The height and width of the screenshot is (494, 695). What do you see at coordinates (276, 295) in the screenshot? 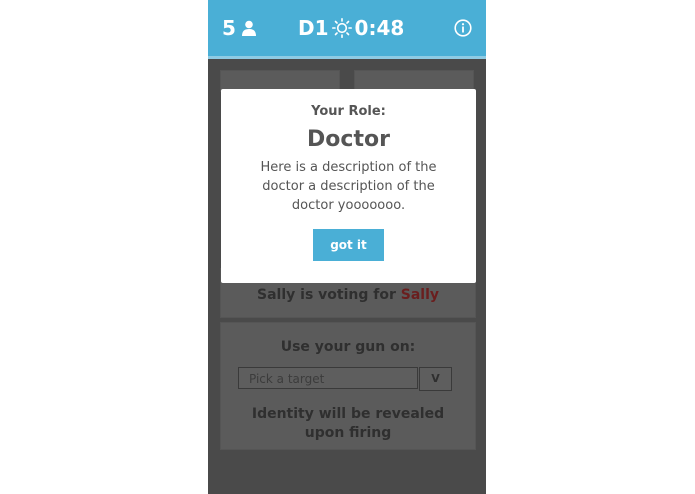
I see `voter-name: Sally` at bounding box center [276, 295].